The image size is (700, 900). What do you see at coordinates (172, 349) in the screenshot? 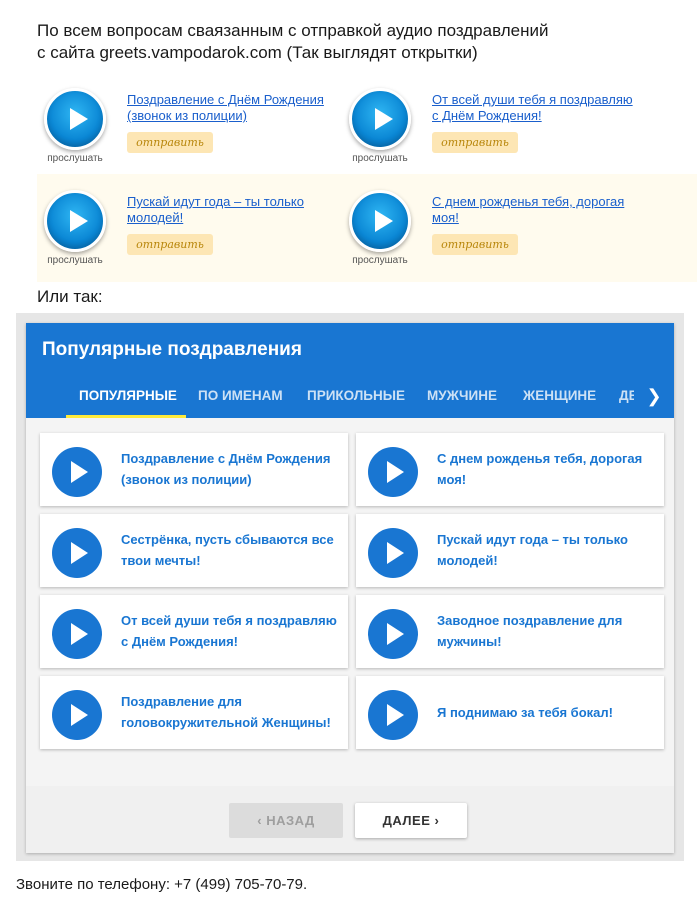
I see `widget-title: Популярные поздравления` at bounding box center [172, 349].